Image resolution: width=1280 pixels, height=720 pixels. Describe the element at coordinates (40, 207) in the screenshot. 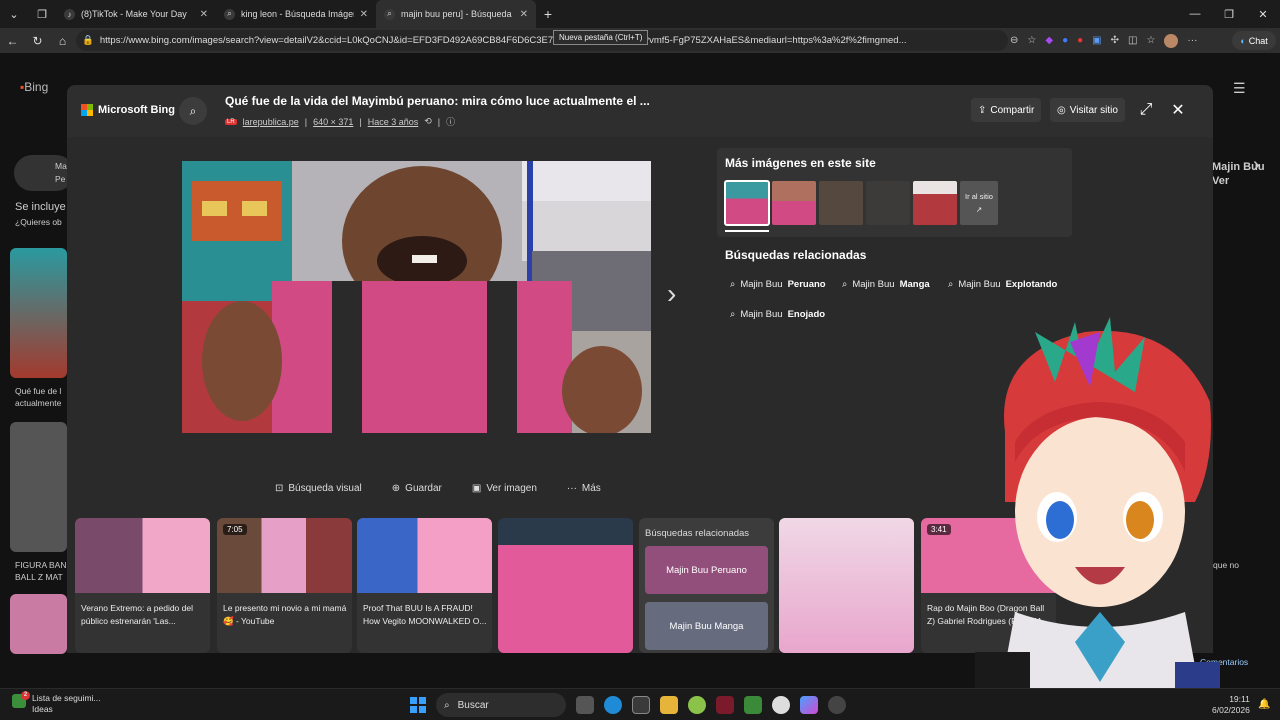

I see `background-text: Se incluye` at that location.